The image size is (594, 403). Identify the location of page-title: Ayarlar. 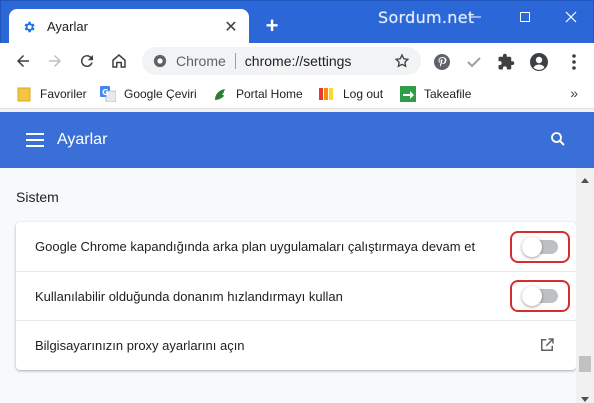
(82, 139).